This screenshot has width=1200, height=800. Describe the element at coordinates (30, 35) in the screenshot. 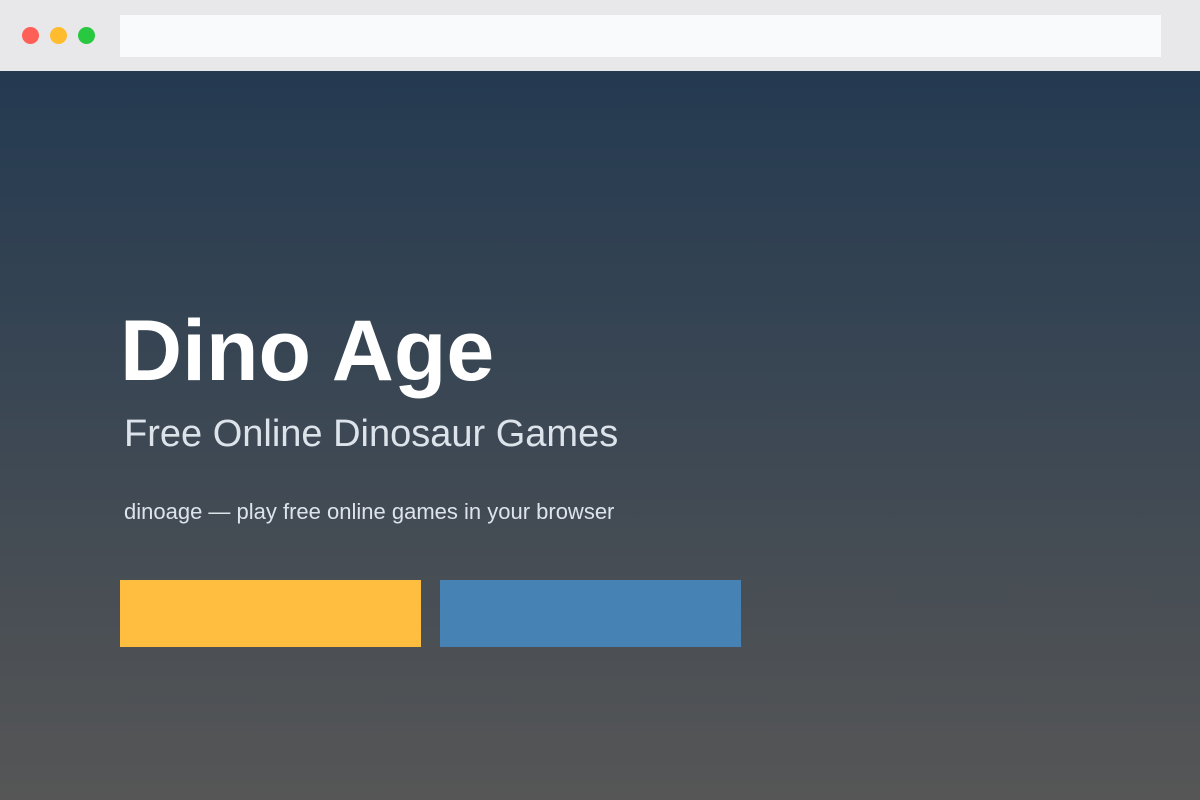

I see `close-window-button` at that location.